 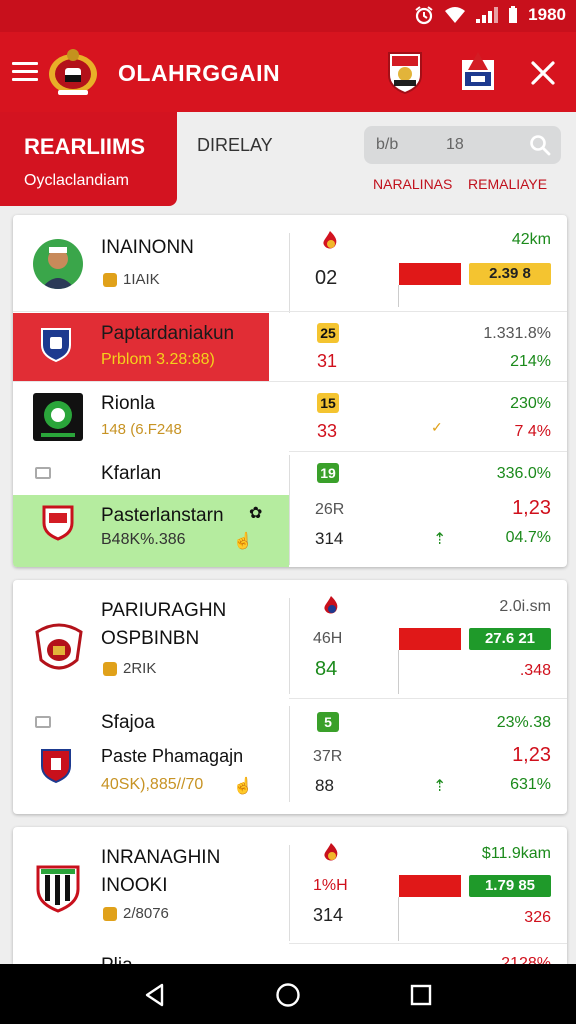 I want to click on team-name: Plia, so click(x=117, y=959).